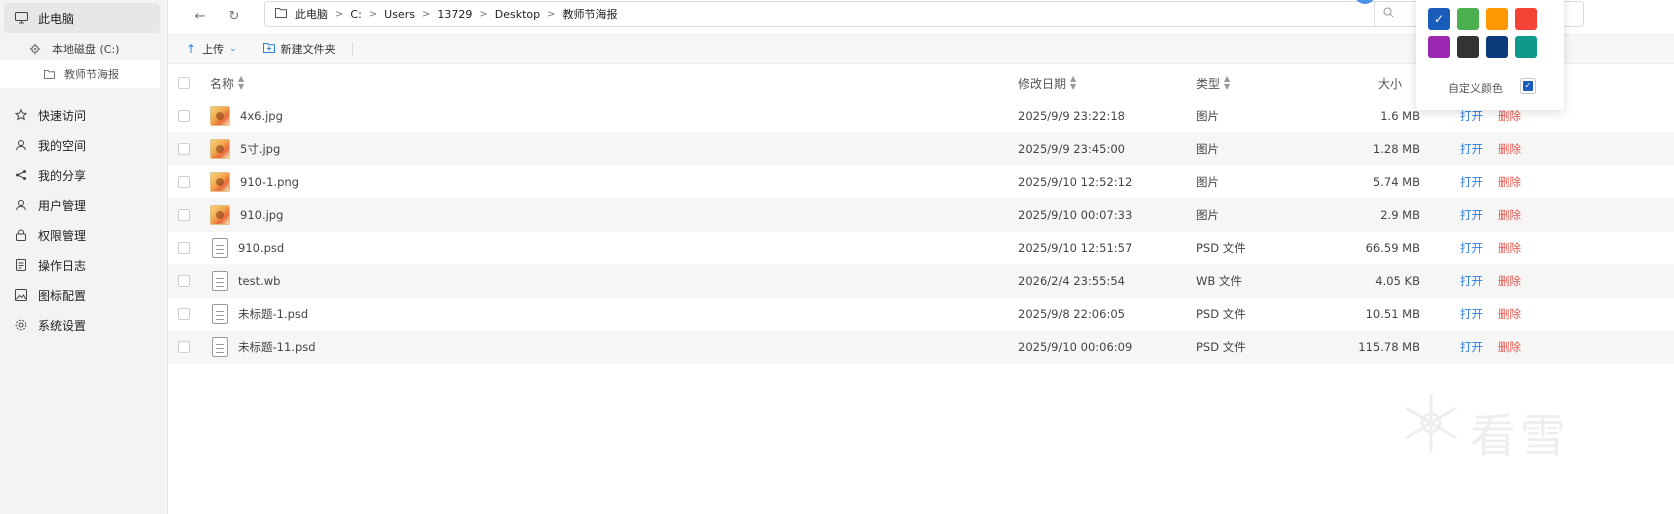 This screenshot has height=514, width=1674. I want to click on file-name-cell: 910.jpg, so click(246, 215).